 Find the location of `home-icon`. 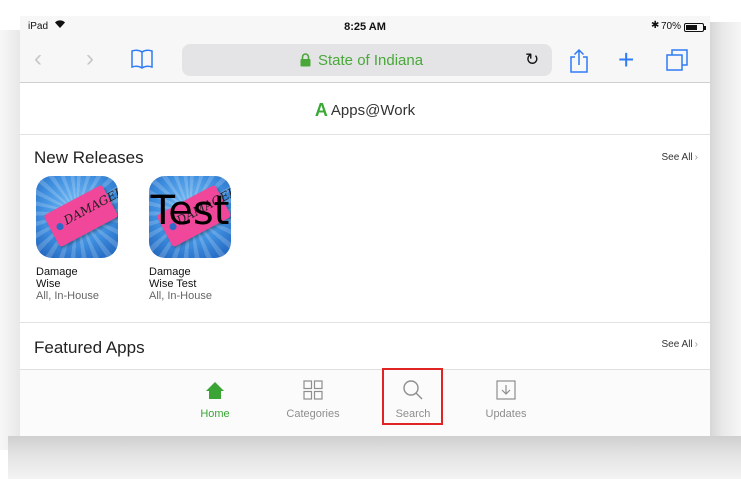

home-icon is located at coordinates (215, 390).